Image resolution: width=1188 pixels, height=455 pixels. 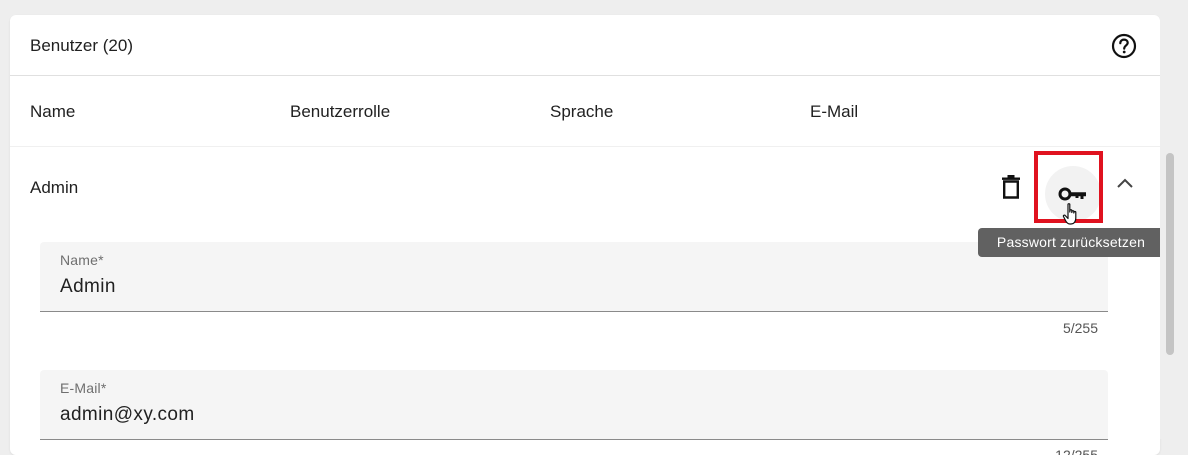 I want to click on card-title: Benutzer (20), so click(x=81, y=45).